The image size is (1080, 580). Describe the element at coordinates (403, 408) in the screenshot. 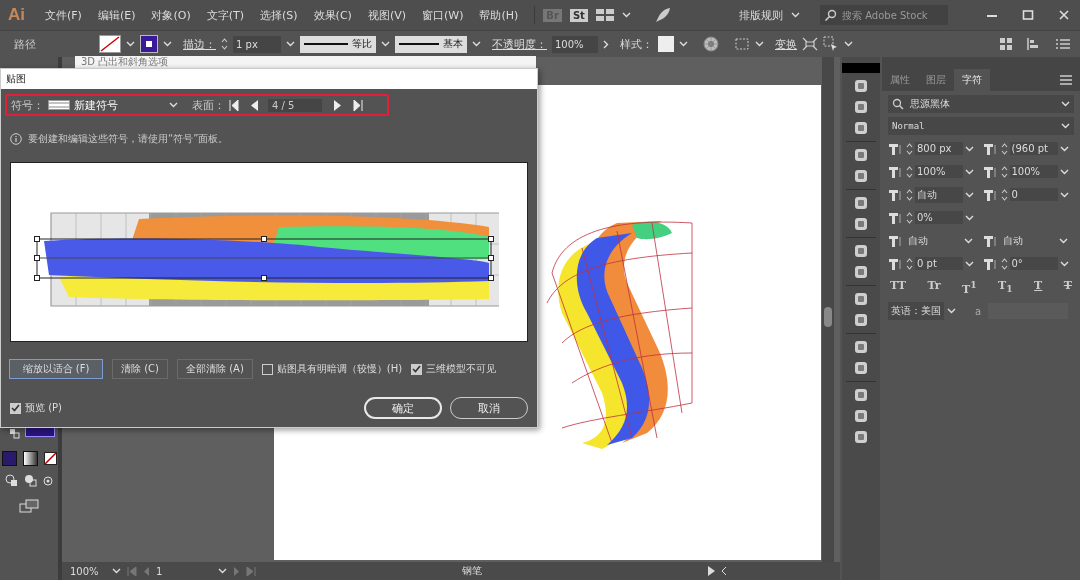

I see `ok-button: 确定` at that location.